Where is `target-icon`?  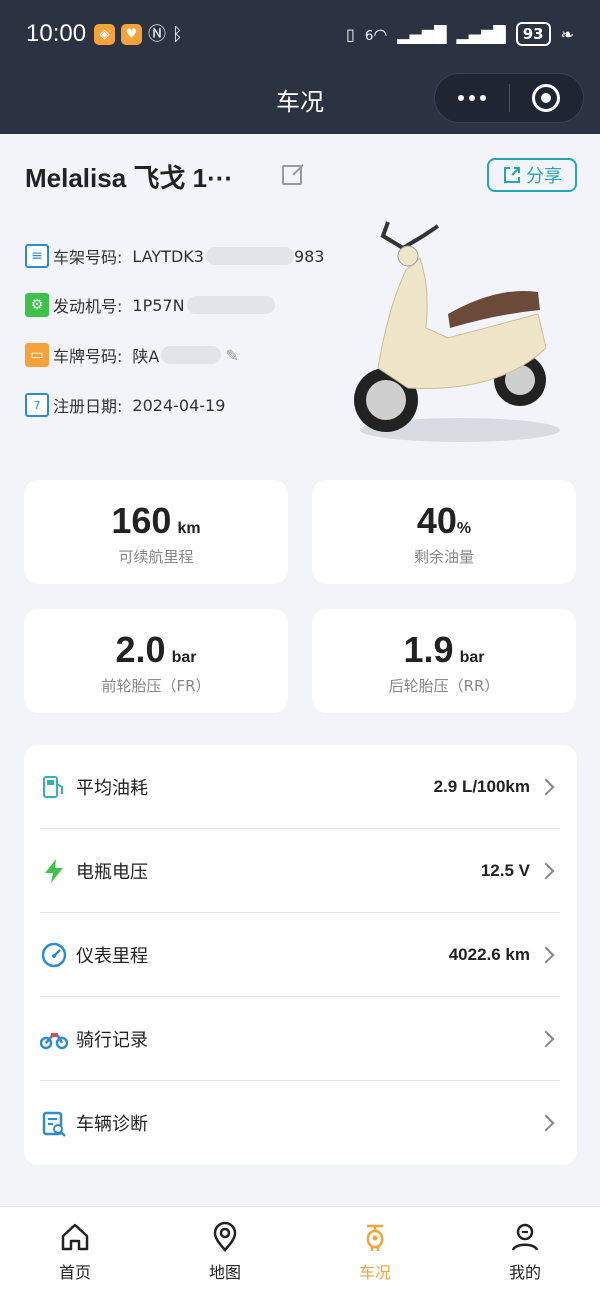
target-icon is located at coordinates (546, 98).